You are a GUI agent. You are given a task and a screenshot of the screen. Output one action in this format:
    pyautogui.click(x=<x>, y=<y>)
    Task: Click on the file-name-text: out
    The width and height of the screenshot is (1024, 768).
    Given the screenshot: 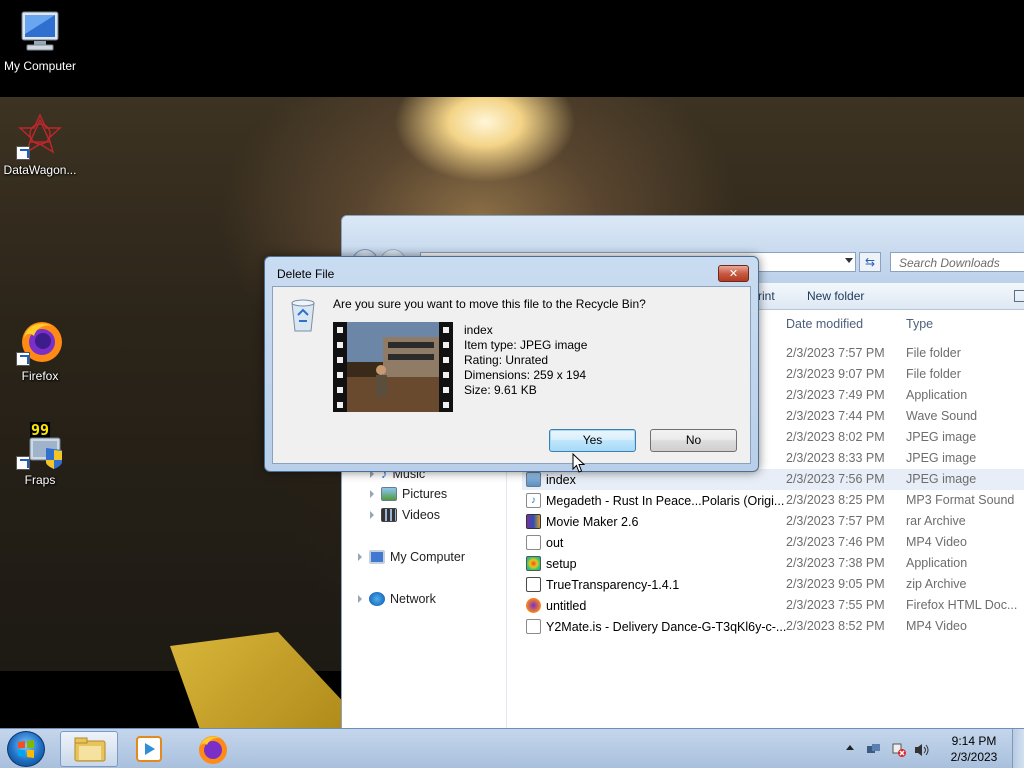 What is the action you would take?
    pyautogui.click(x=555, y=542)
    